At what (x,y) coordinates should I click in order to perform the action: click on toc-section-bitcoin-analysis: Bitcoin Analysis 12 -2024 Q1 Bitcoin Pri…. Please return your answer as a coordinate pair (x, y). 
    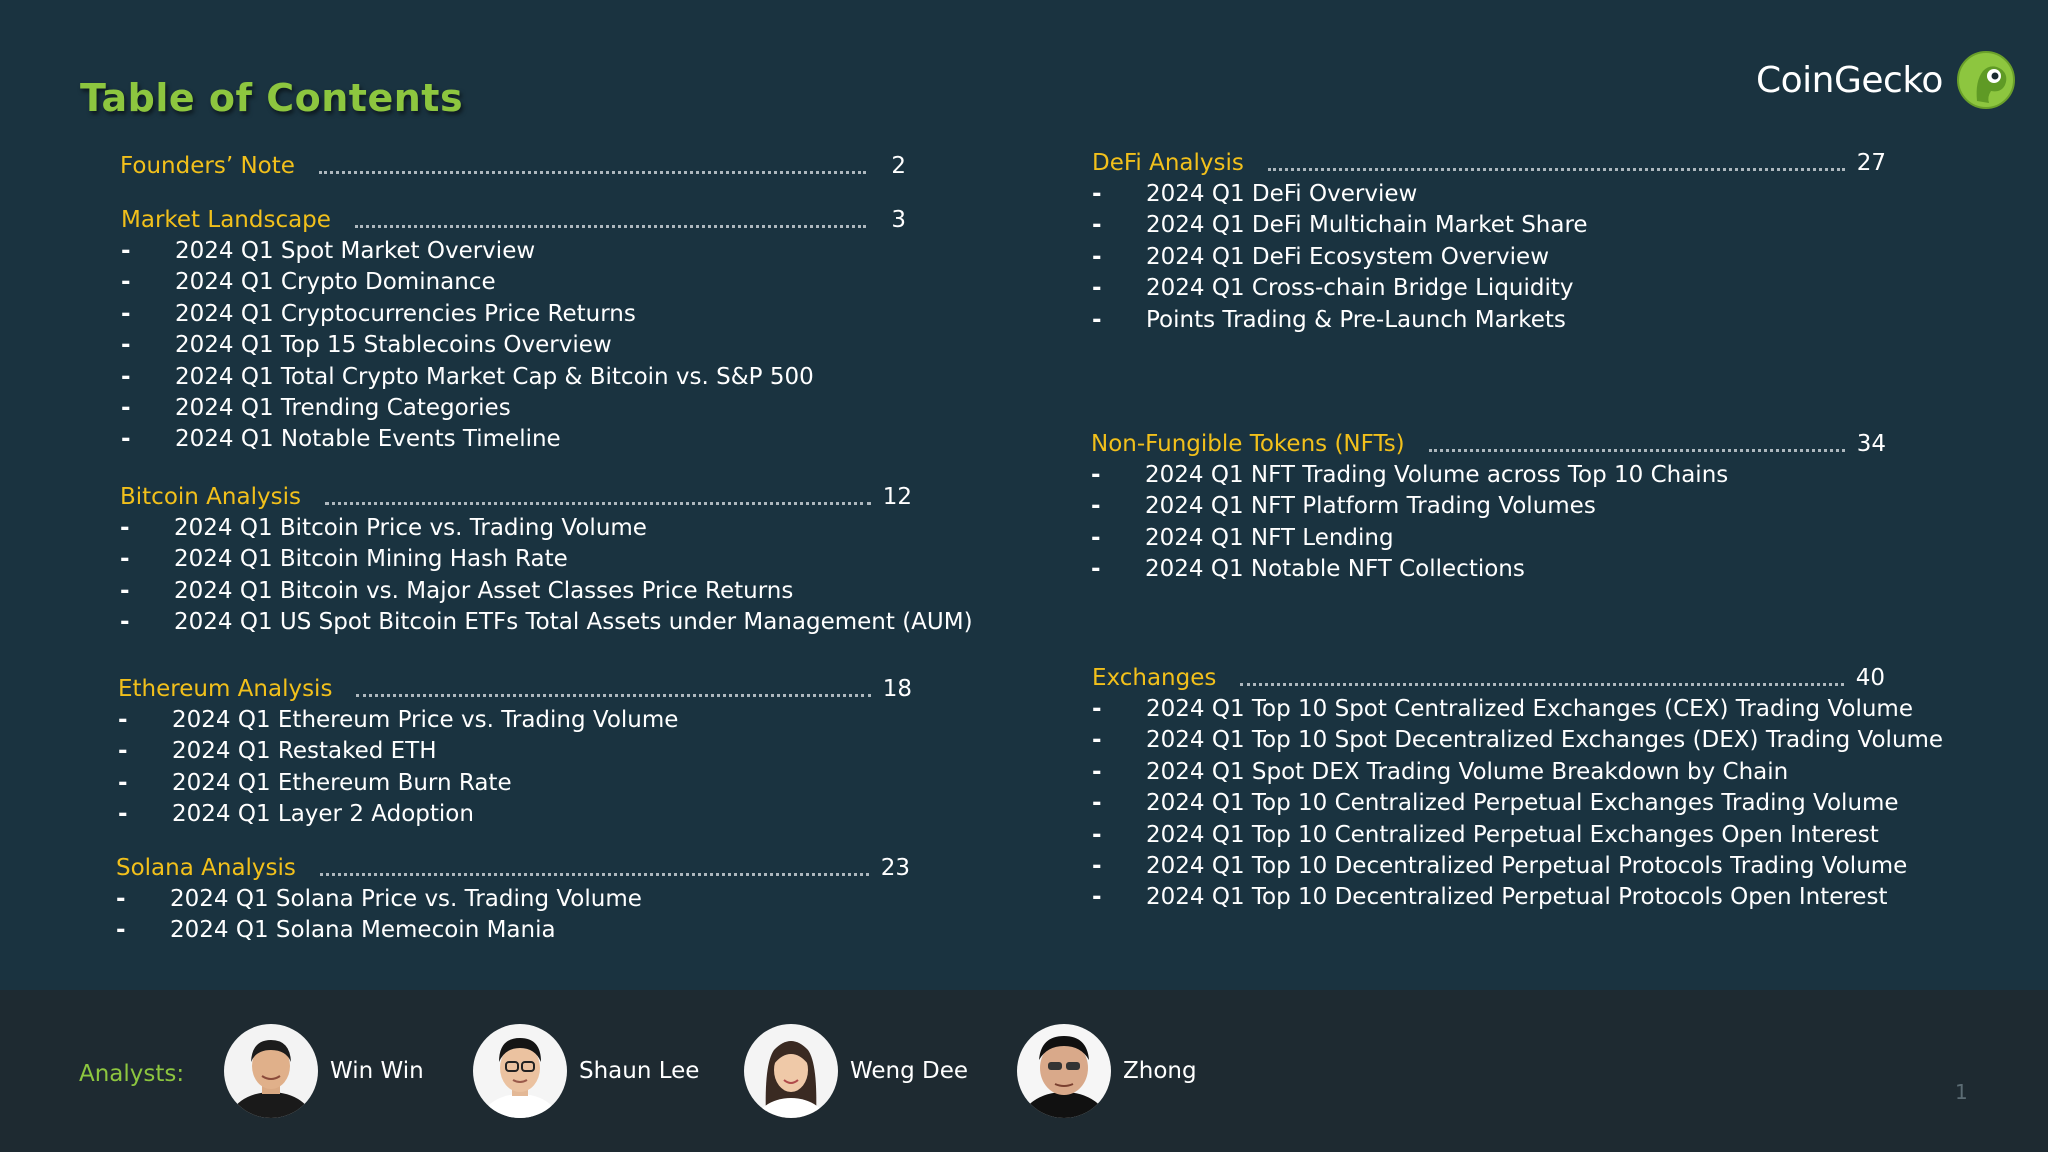
    Looking at the image, I should click on (546, 560).